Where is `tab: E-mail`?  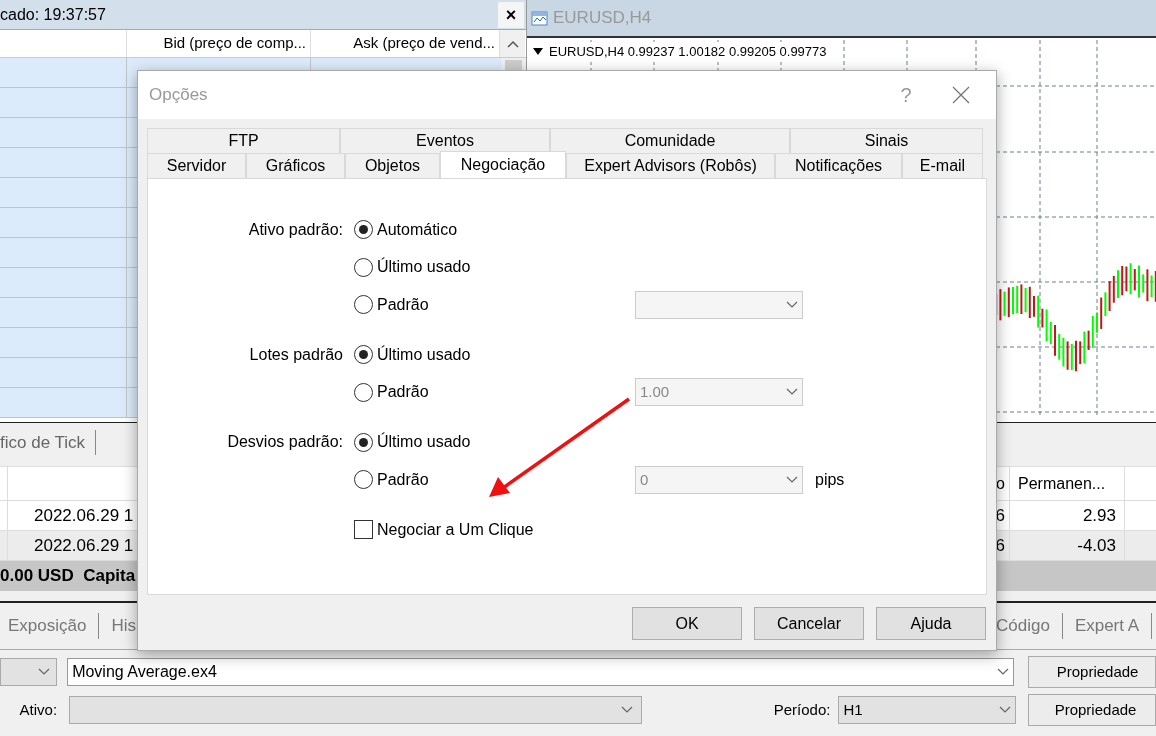
tab: E-mail is located at coordinates (942, 165).